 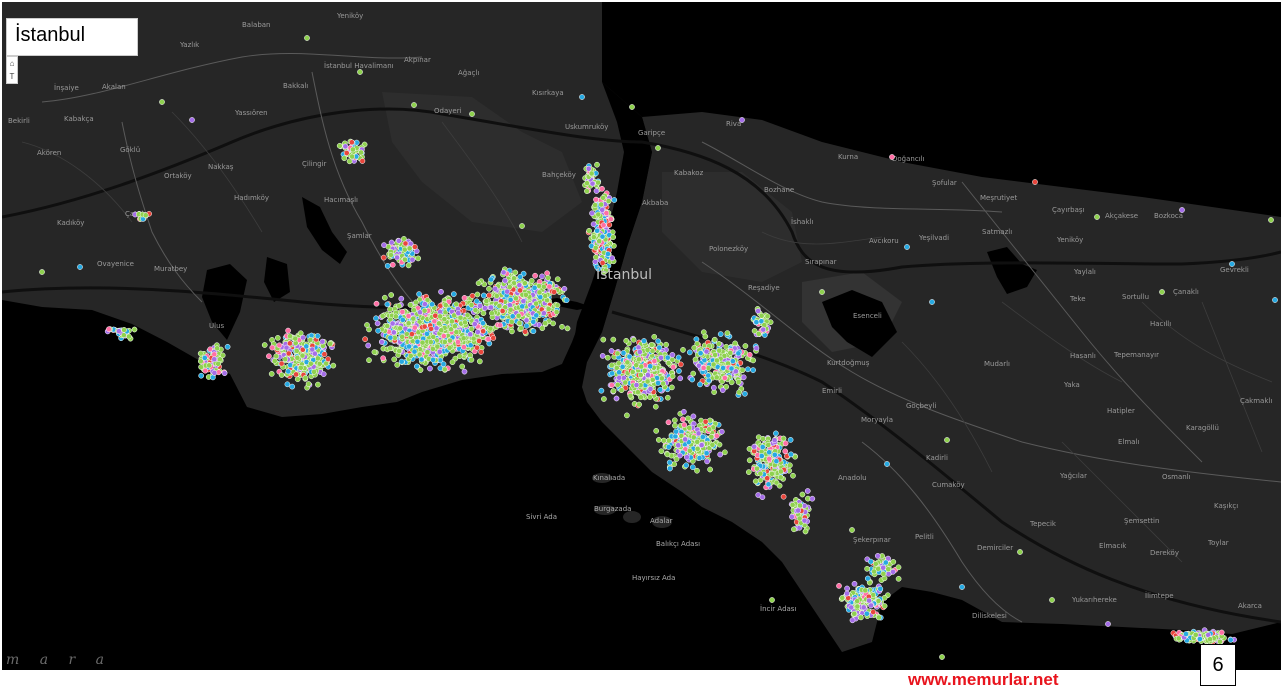 What do you see at coordinates (341, 200) in the screenshot?
I see `place-label: Hacımaşlı` at bounding box center [341, 200].